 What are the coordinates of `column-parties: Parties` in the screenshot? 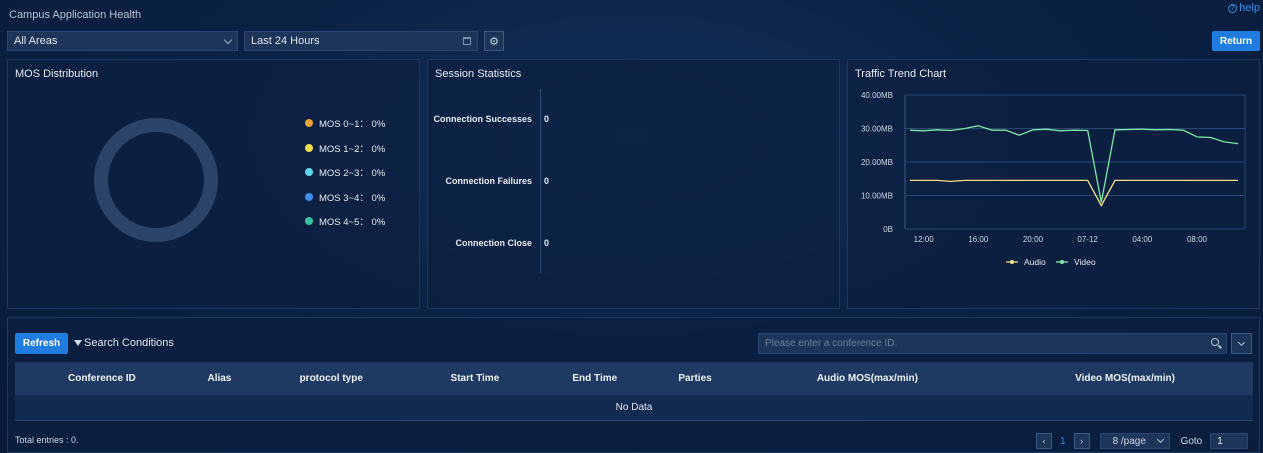 It's located at (695, 378).